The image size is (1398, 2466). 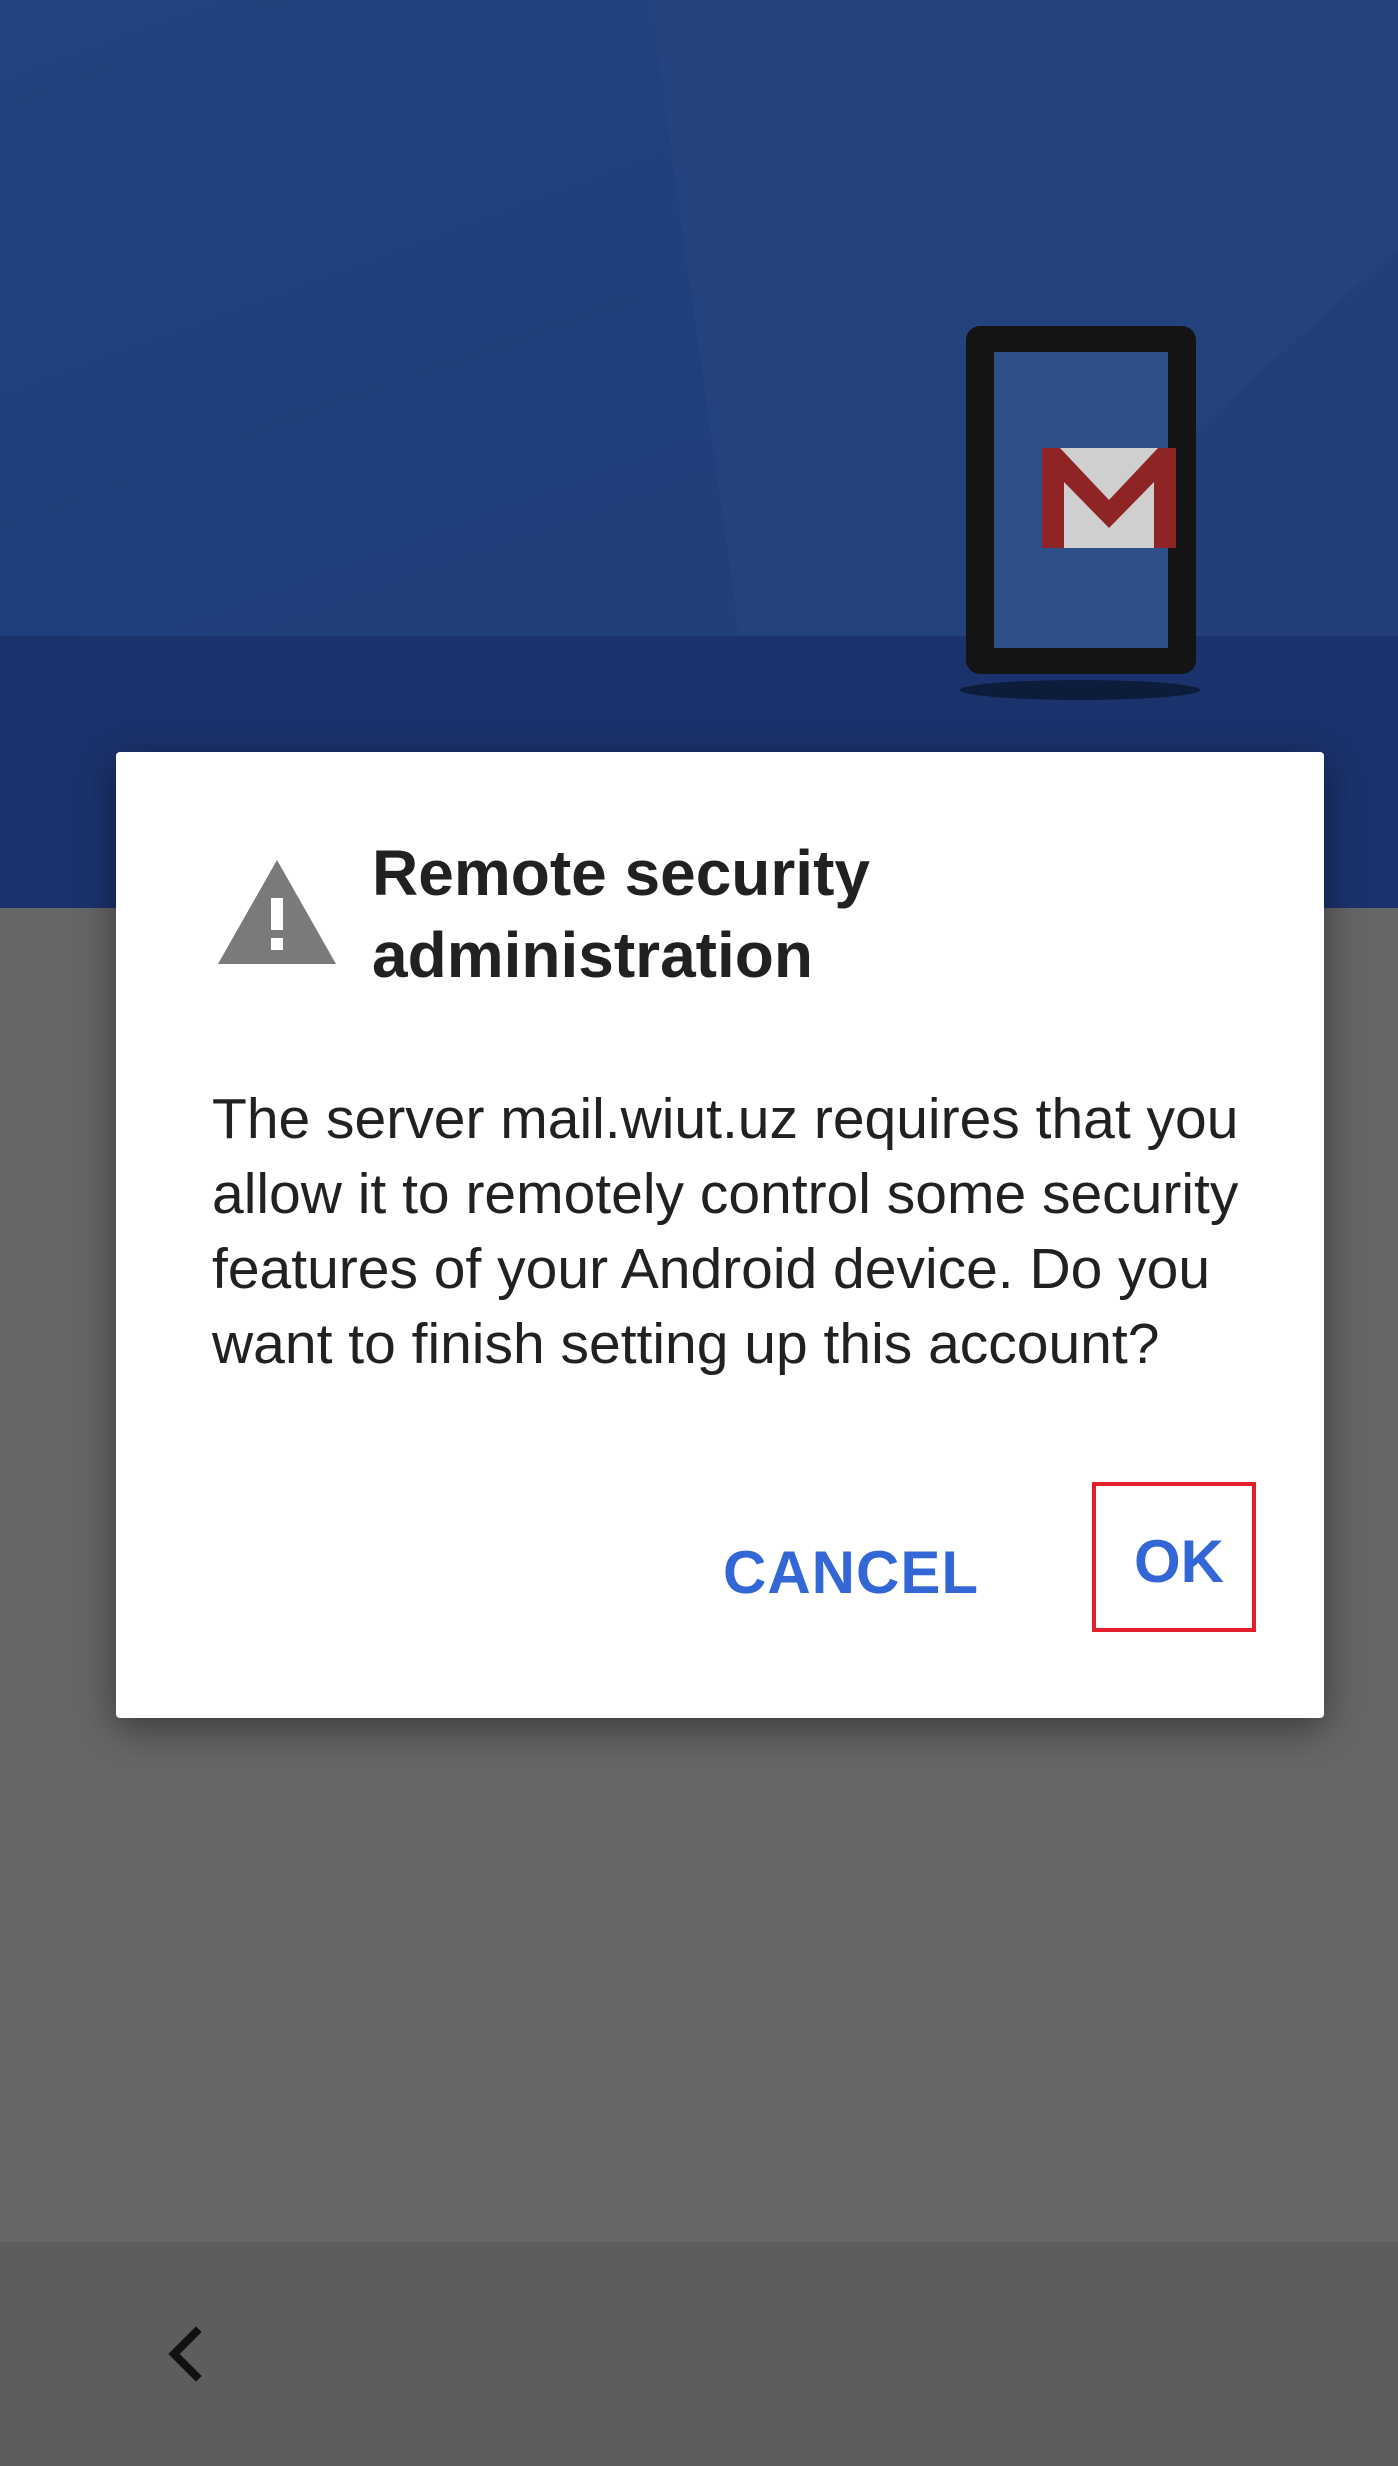 I want to click on phone-screen, so click(x=1085, y=500).